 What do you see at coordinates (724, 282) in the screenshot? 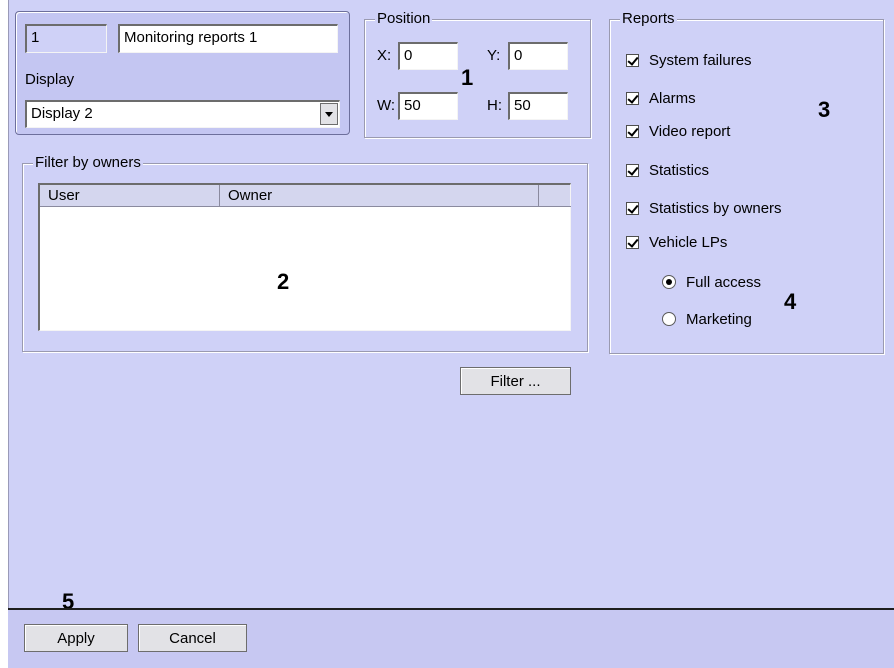
I see `radio-label: Full access` at bounding box center [724, 282].